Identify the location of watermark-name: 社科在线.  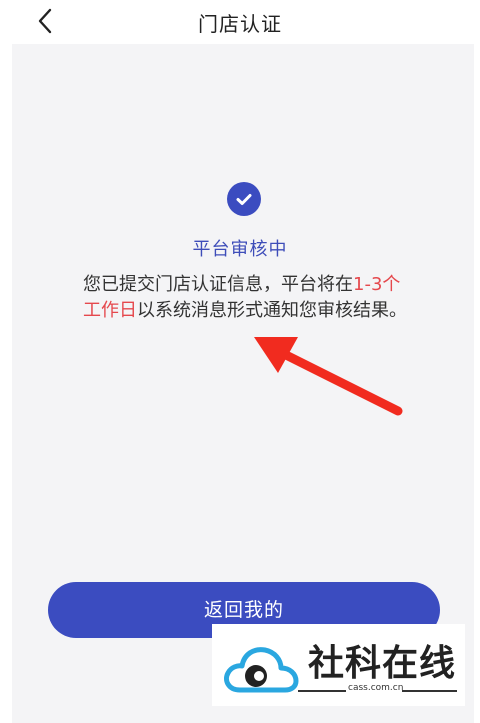
(381, 663).